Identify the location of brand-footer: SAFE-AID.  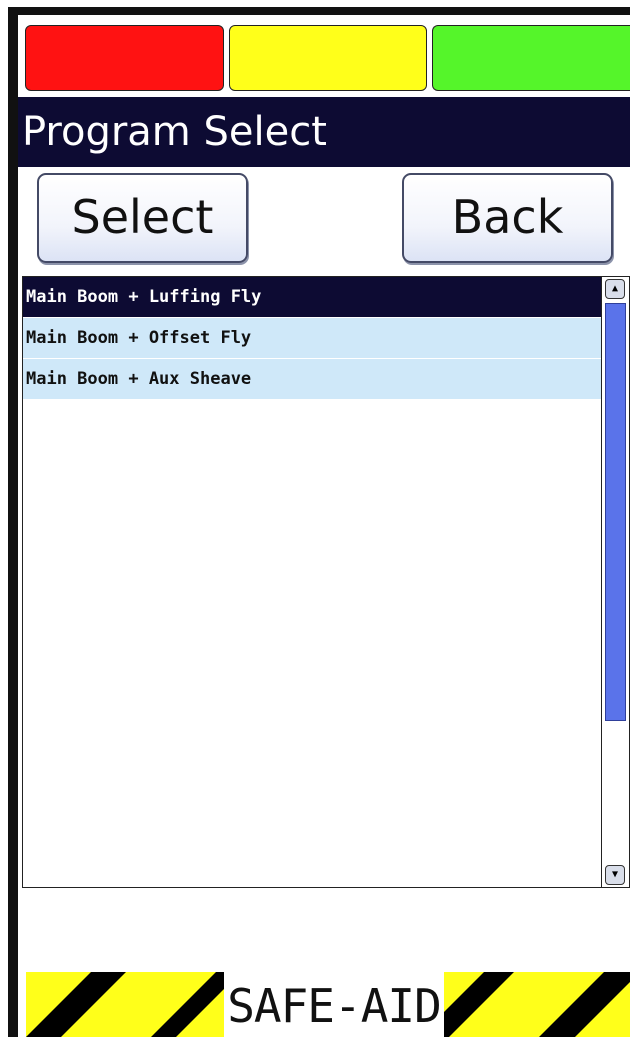
(328, 1004).